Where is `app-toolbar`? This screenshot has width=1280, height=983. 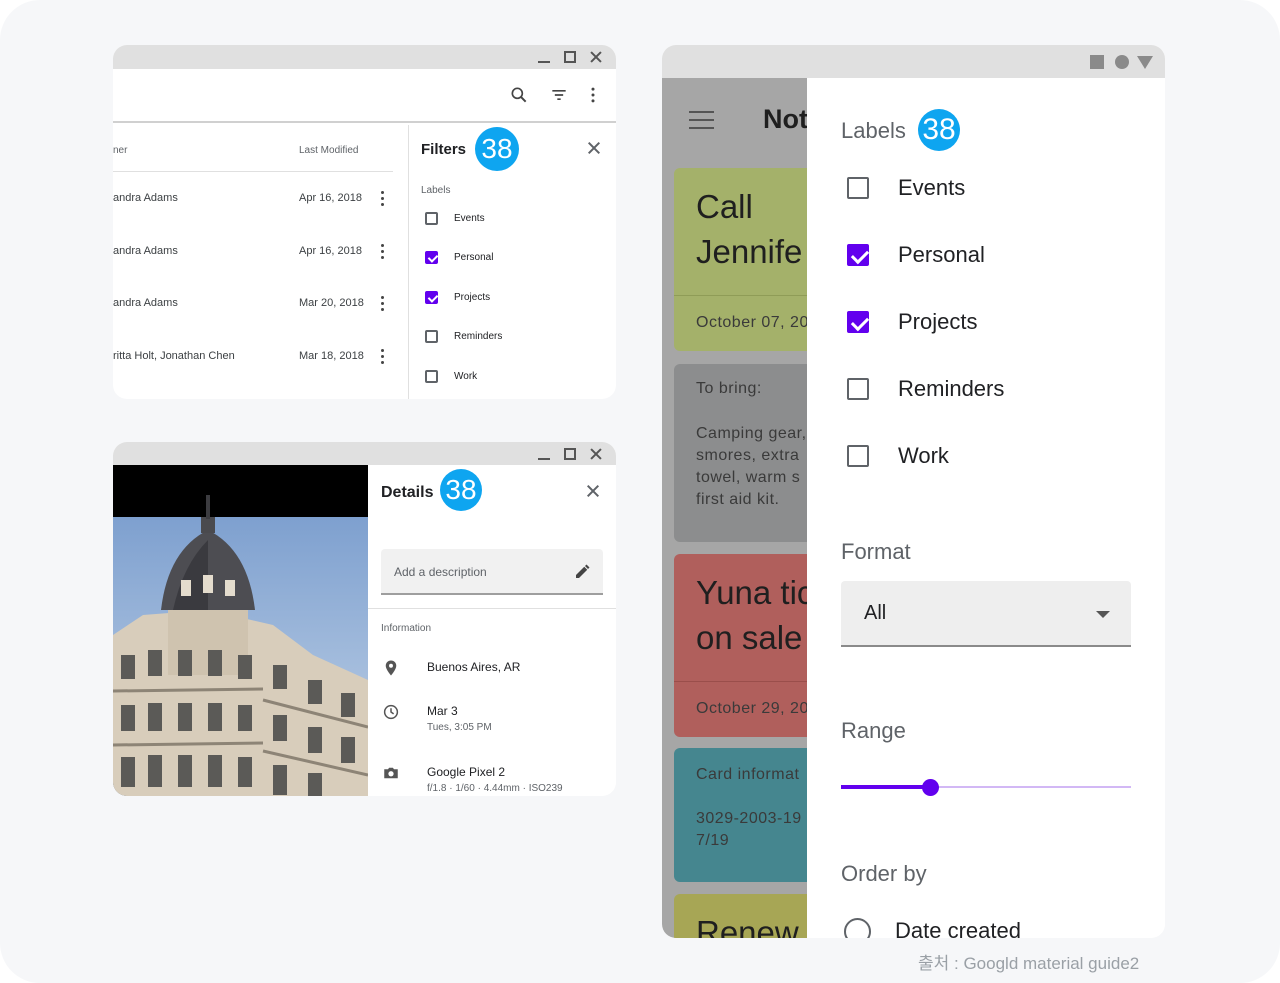
app-toolbar is located at coordinates (364, 96).